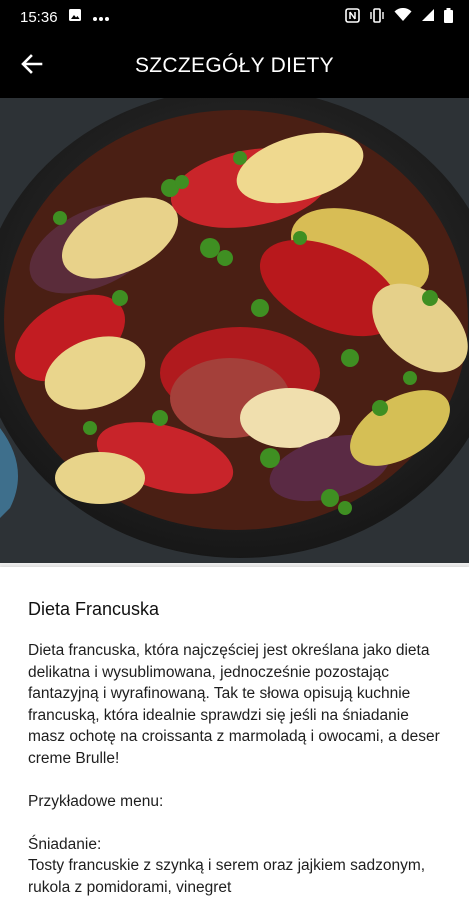 The image size is (469, 900). Describe the element at coordinates (75, 17) in the screenshot. I see `image-icon` at that location.